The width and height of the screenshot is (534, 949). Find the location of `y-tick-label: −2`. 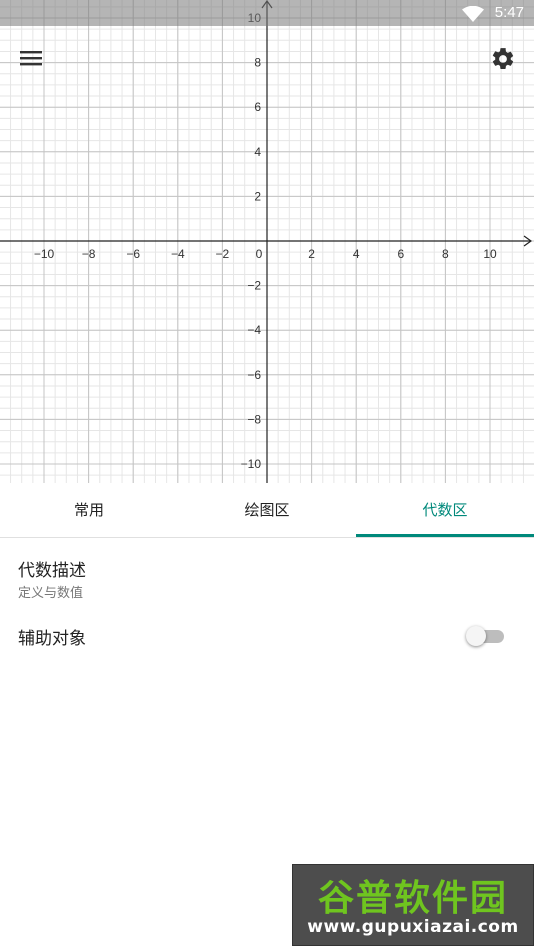

y-tick-label: −2 is located at coordinates (254, 286).